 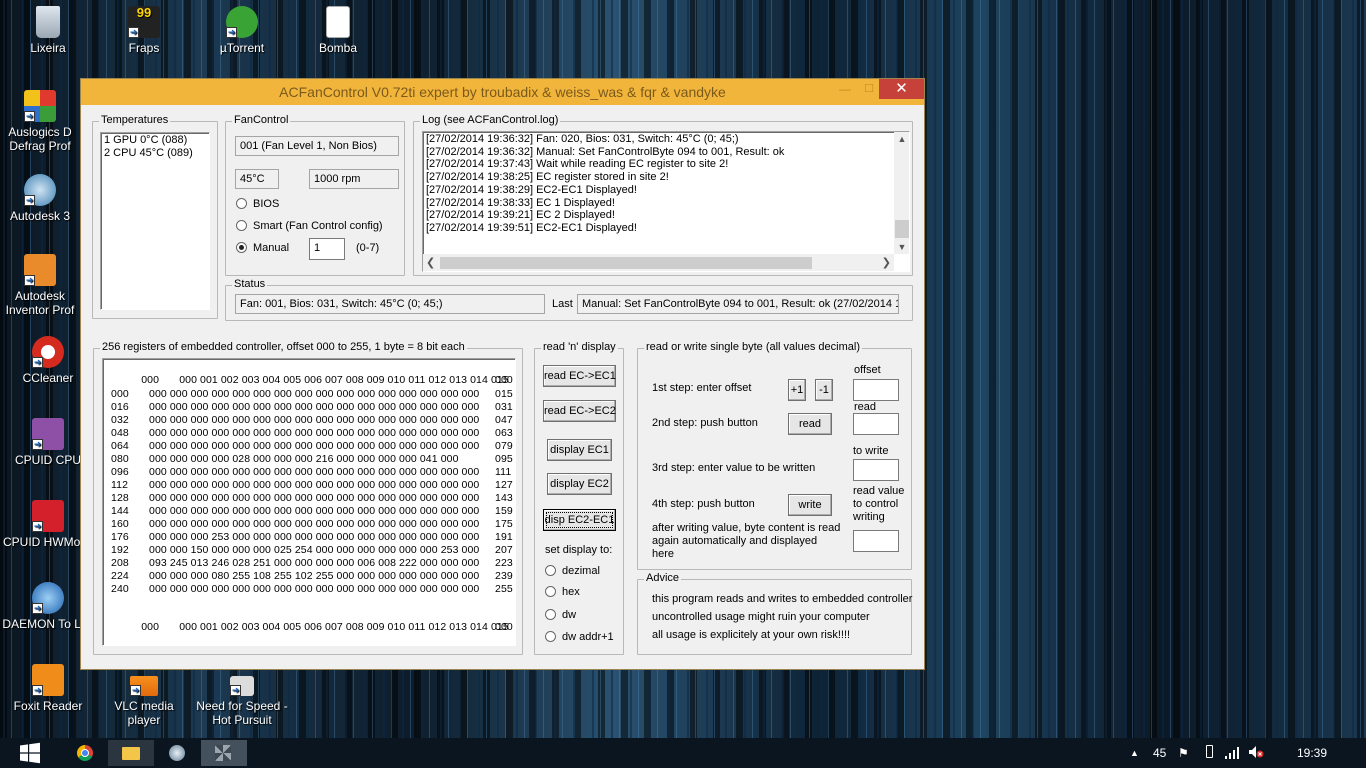 What do you see at coordinates (797, 390) in the screenshot?
I see `offset-plus-button: +1` at bounding box center [797, 390].